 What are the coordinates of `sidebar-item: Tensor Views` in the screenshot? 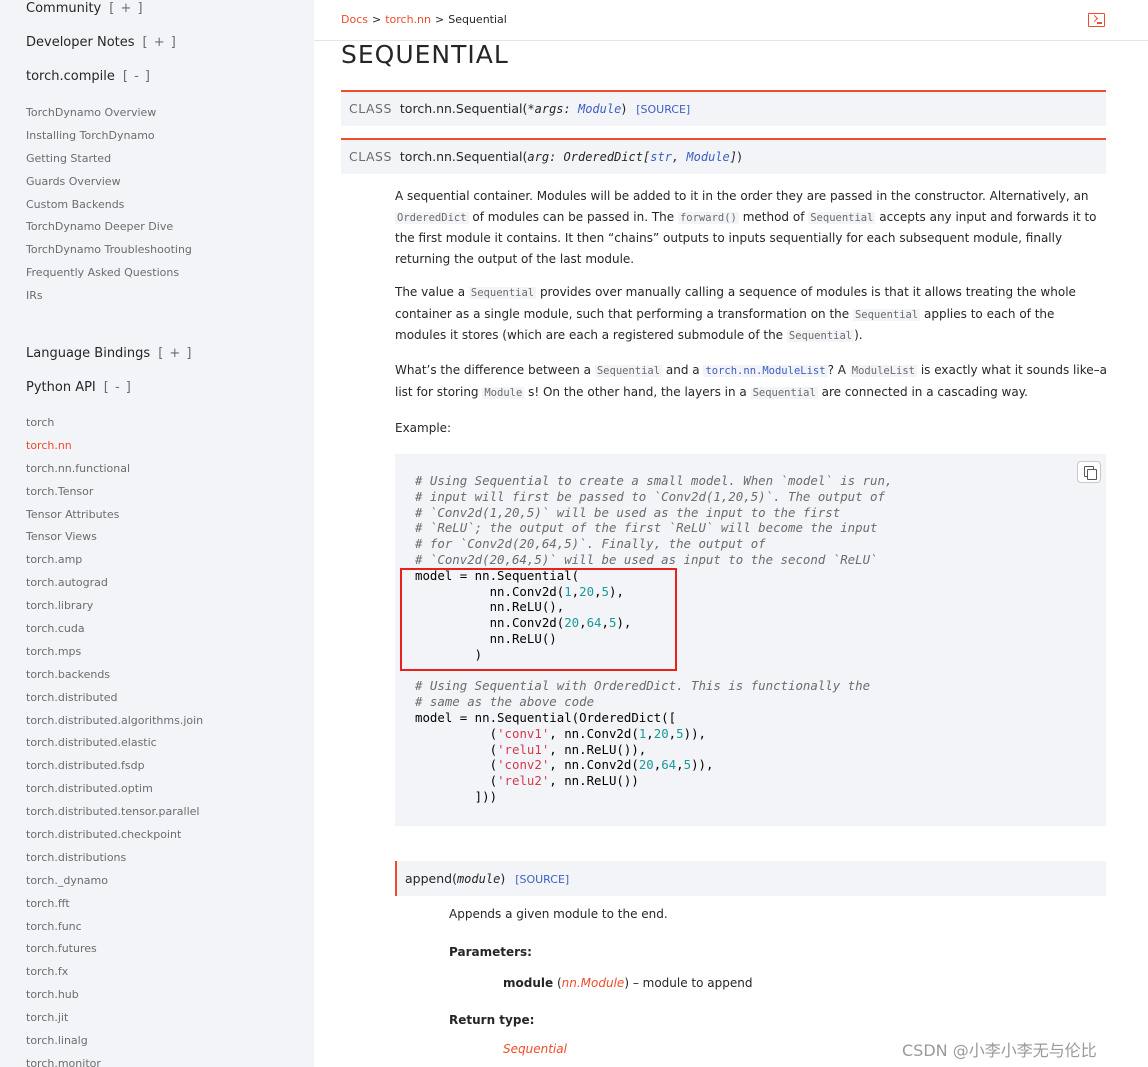 It's located at (114, 537).